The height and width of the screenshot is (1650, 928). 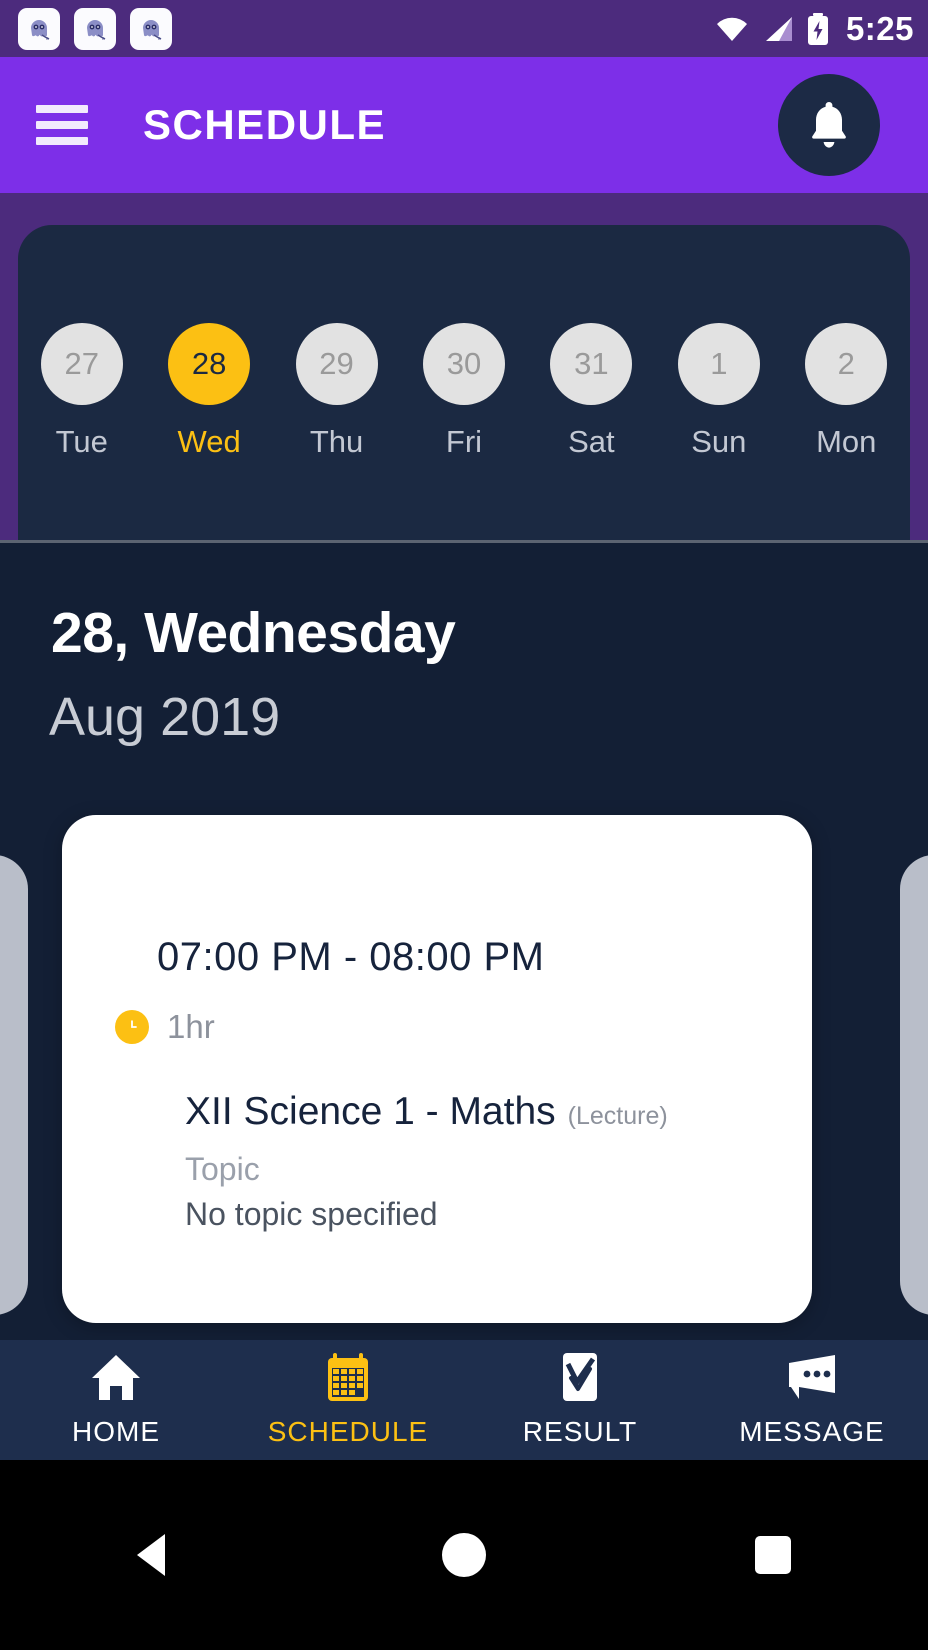 I want to click on date-weekday: Mon, so click(x=846, y=441).